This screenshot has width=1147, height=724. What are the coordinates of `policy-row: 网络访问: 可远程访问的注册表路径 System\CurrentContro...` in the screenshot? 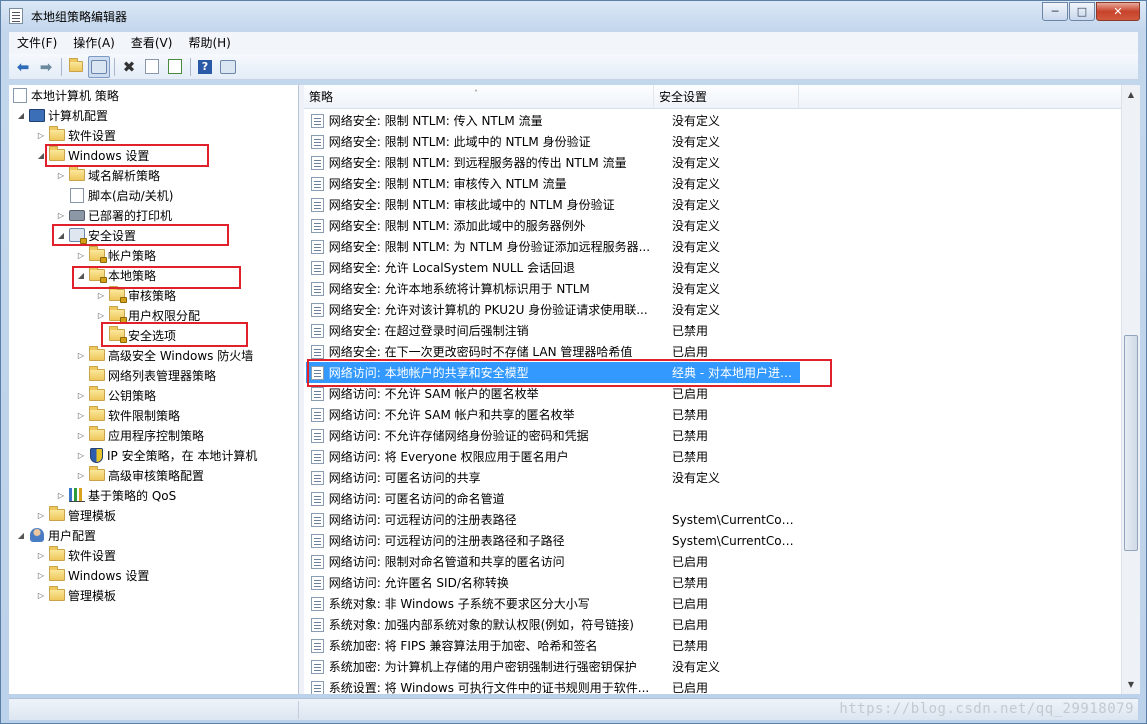 It's located at (553, 519).